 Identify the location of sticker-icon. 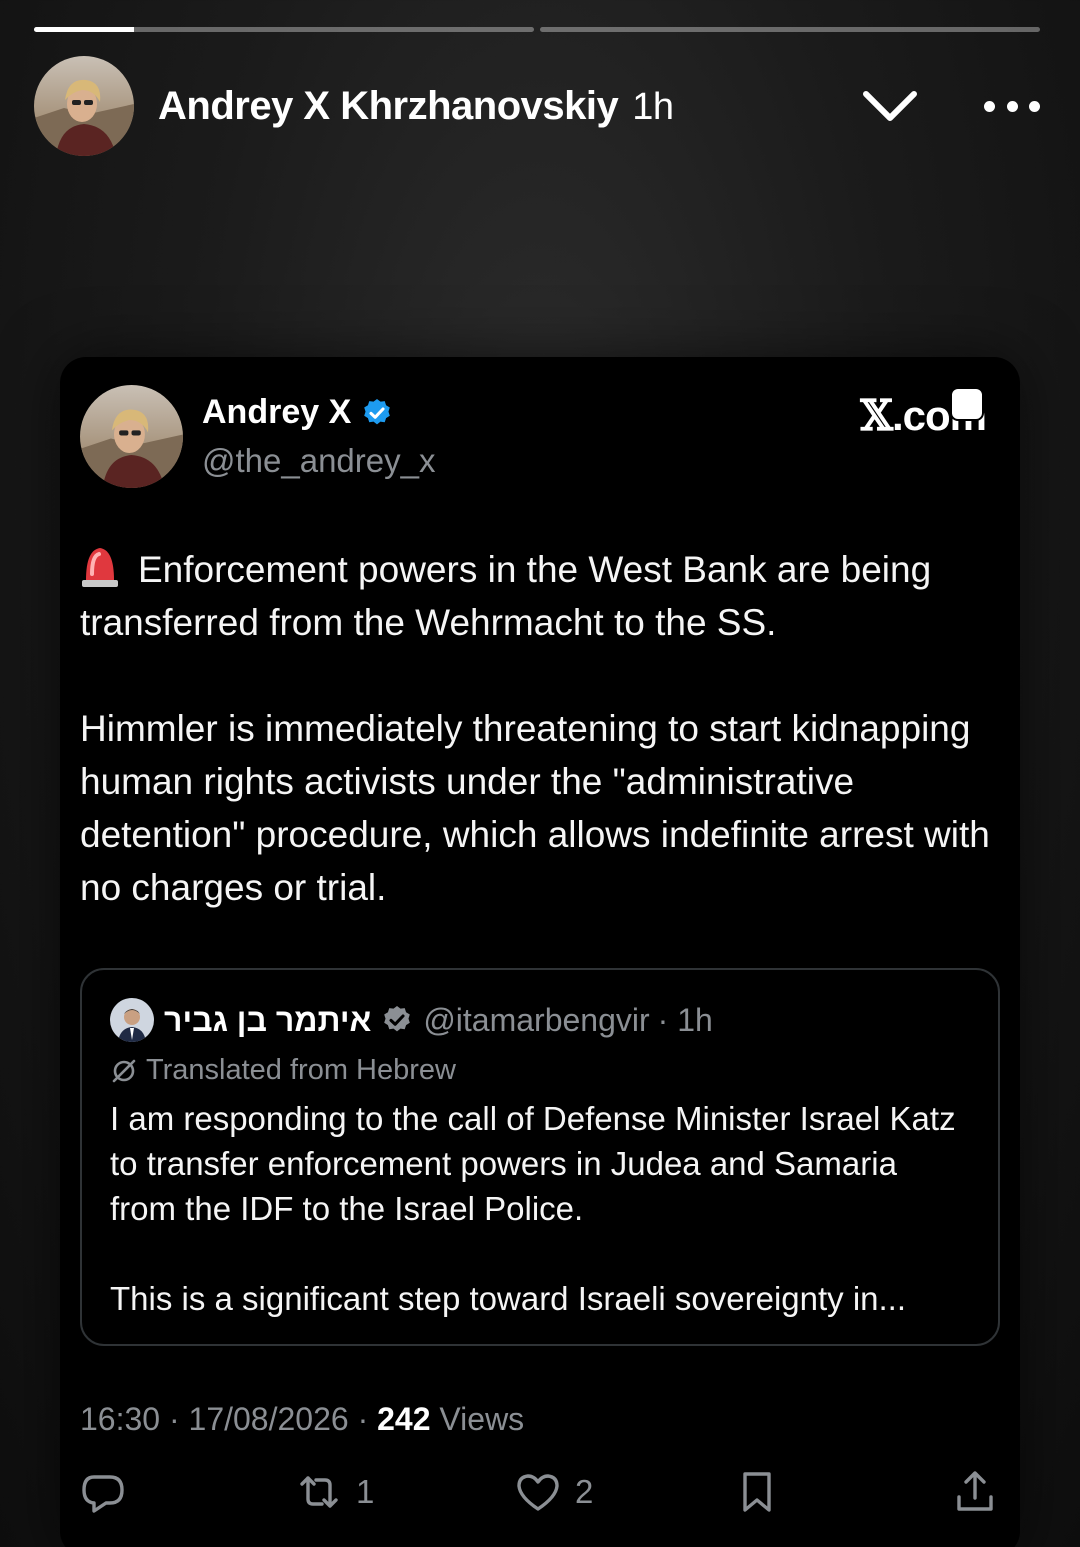
(967, 404).